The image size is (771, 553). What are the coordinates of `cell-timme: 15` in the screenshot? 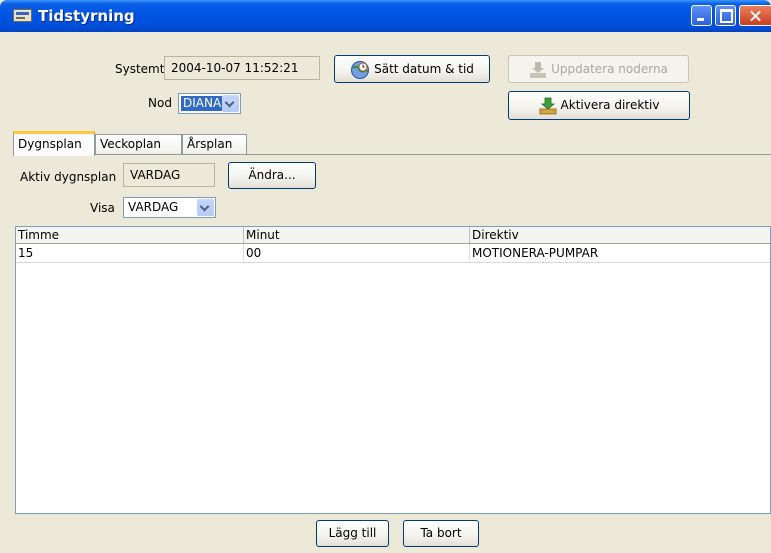 It's located at (130, 253).